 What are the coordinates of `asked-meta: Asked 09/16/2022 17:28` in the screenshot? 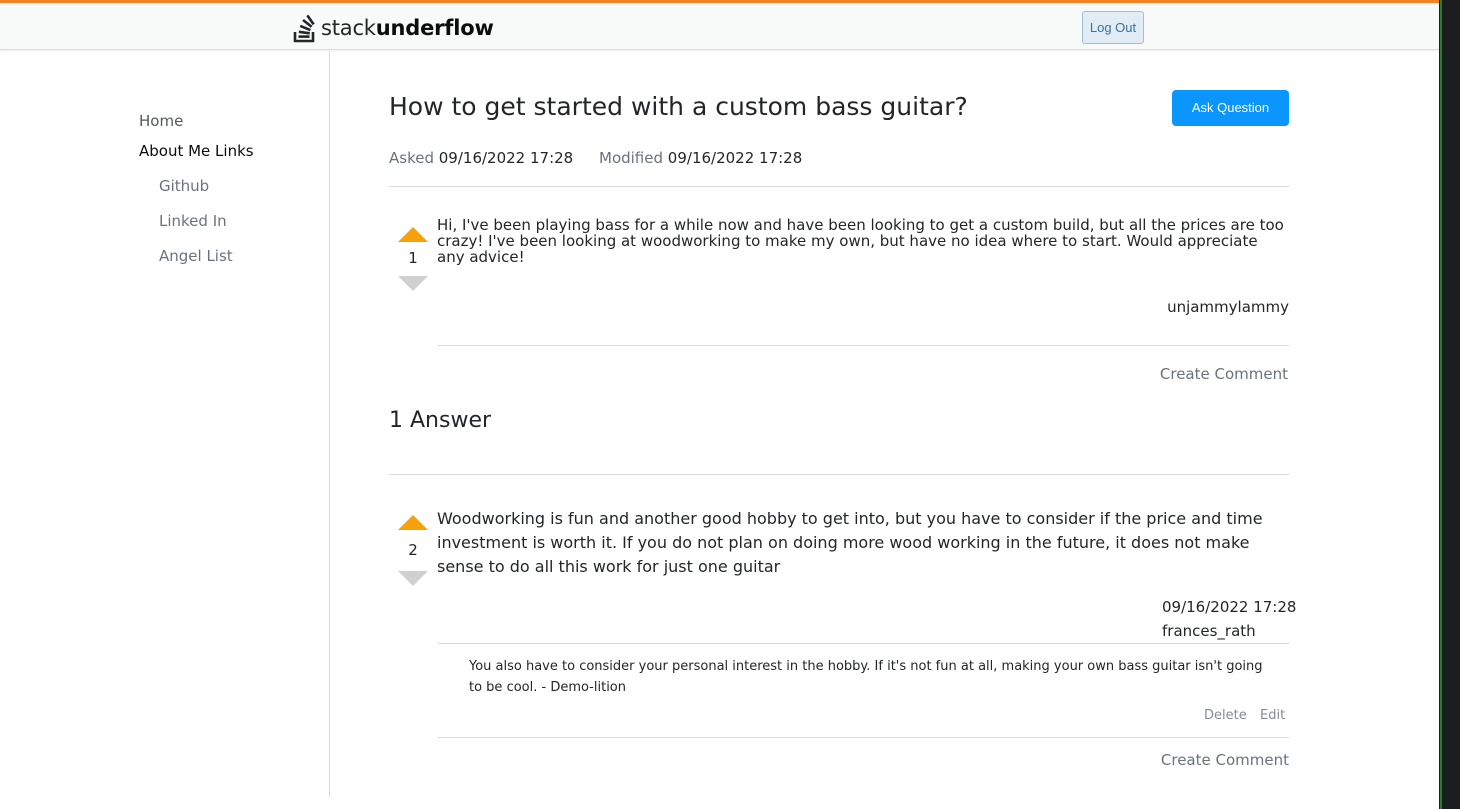 It's located at (481, 158).